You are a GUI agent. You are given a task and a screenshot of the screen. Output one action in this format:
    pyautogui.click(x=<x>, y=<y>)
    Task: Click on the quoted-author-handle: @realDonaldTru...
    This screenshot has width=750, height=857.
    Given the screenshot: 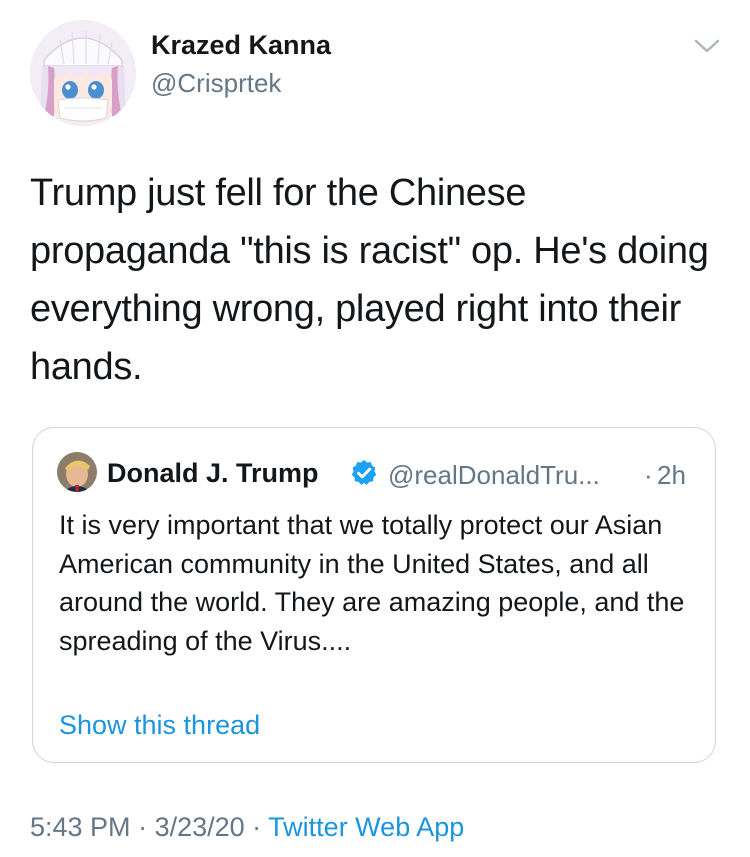 What is the action you would take?
    pyautogui.click(x=494, y=475)
    